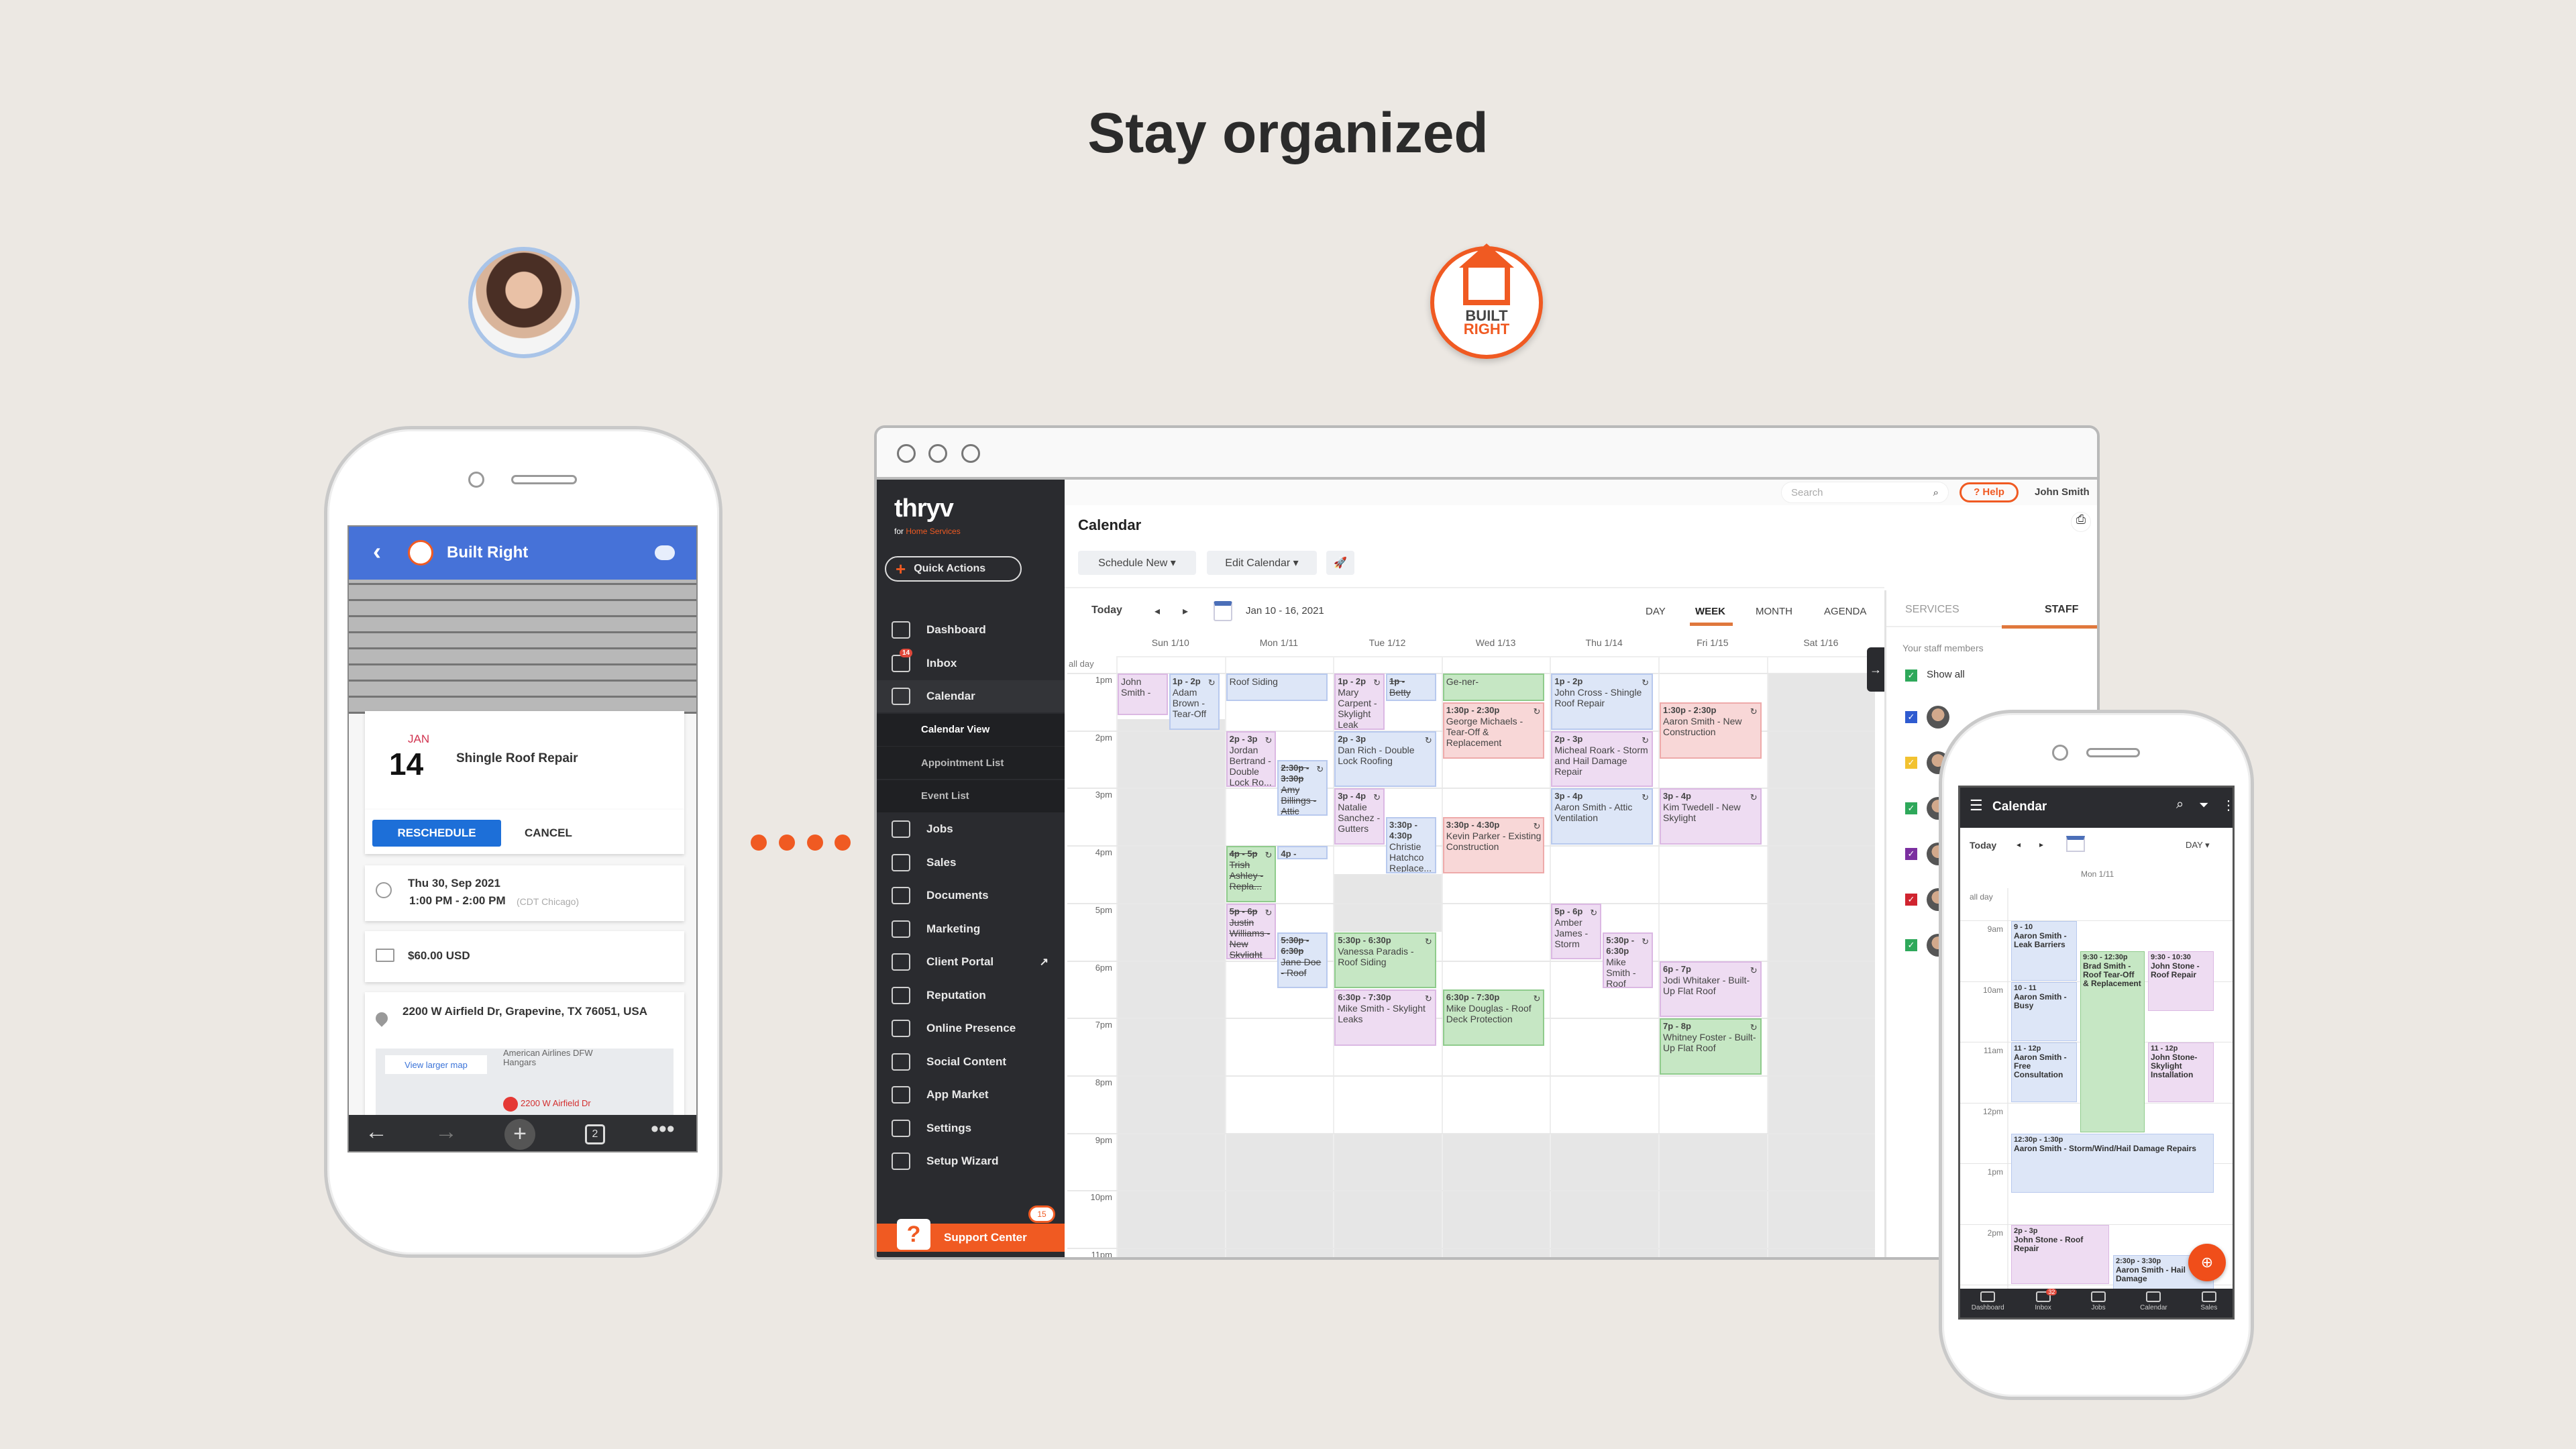 The image size is (2576, 1449). Describe the element at coordinates (1143, 695) in the screenshot. I see `calendar-event: John Smith -` at that location.